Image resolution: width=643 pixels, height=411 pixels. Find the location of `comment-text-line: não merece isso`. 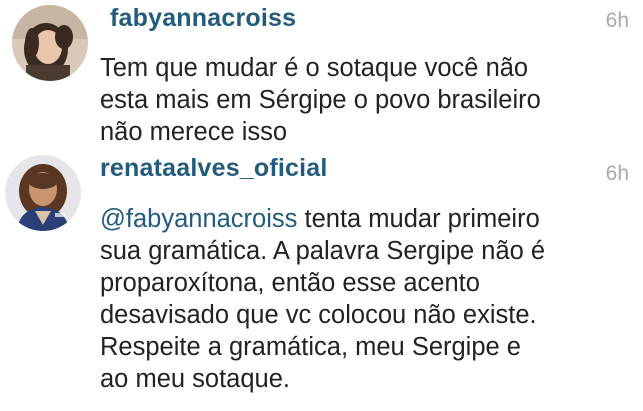

comment-text-line: não merece isso is located at coordinates (194, 132).